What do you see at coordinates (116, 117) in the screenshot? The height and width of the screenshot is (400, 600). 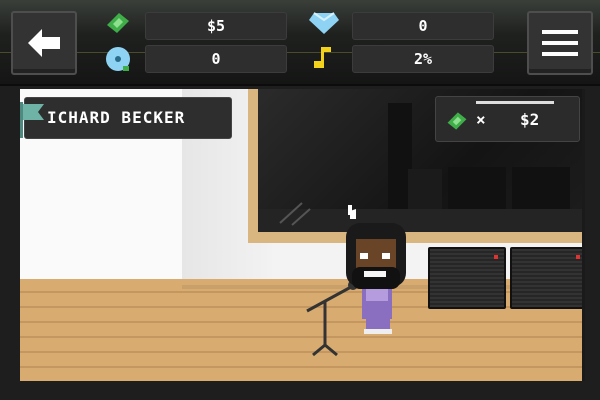 I see `musician-name: ICHARD BECKER` at bounding box center [116, 117].